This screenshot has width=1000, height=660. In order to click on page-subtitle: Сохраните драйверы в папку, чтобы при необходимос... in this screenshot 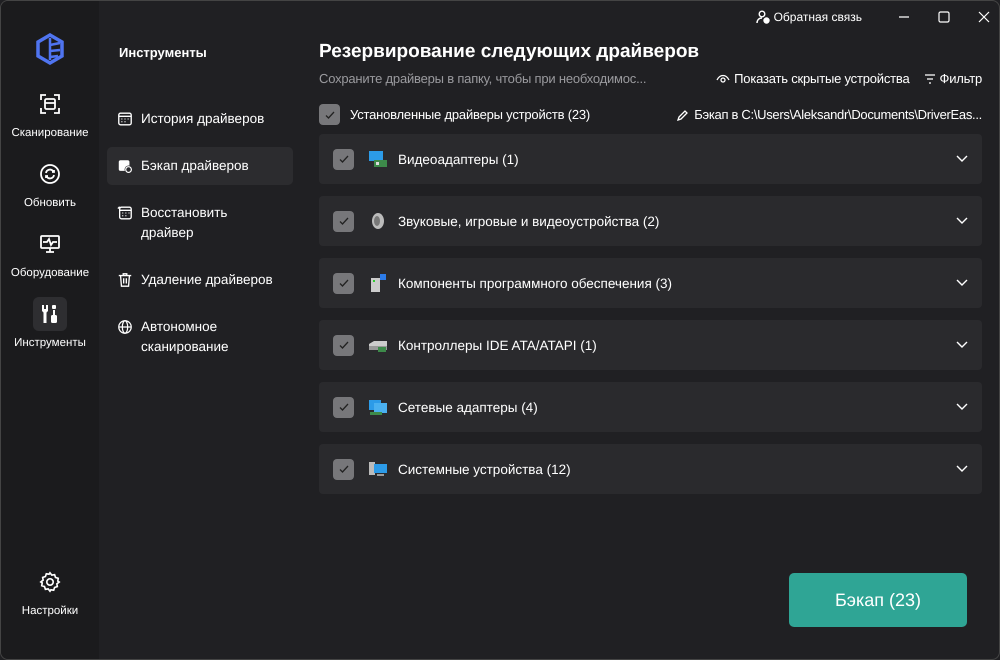, I will do `click(483, 78)`.